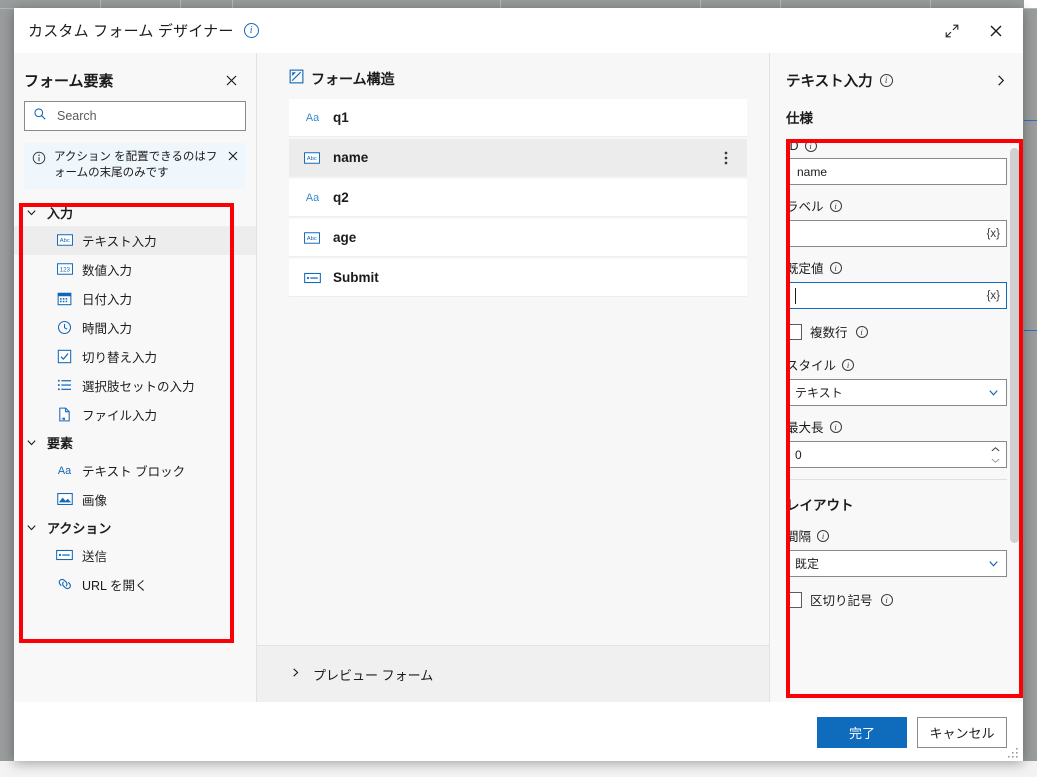  I want to click on field-id-label-row: ID i, so click(896, 146).